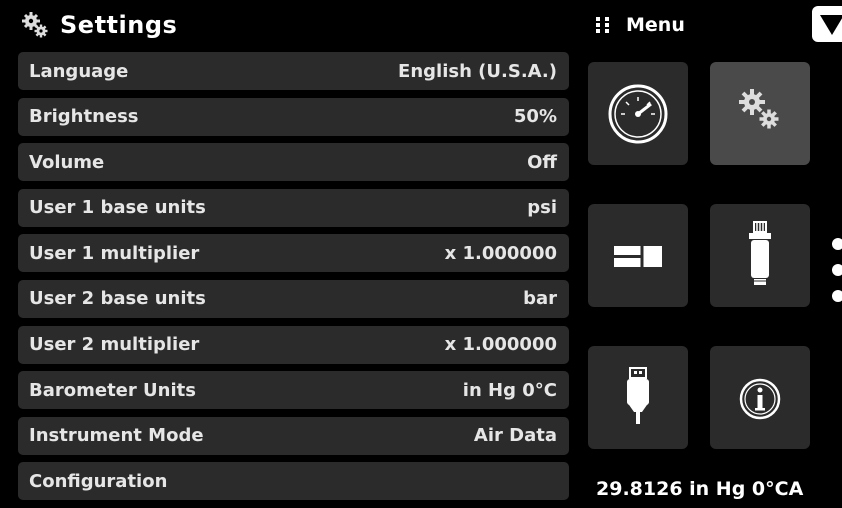  I want to click on menu-title: Menu, so click(655, 25).